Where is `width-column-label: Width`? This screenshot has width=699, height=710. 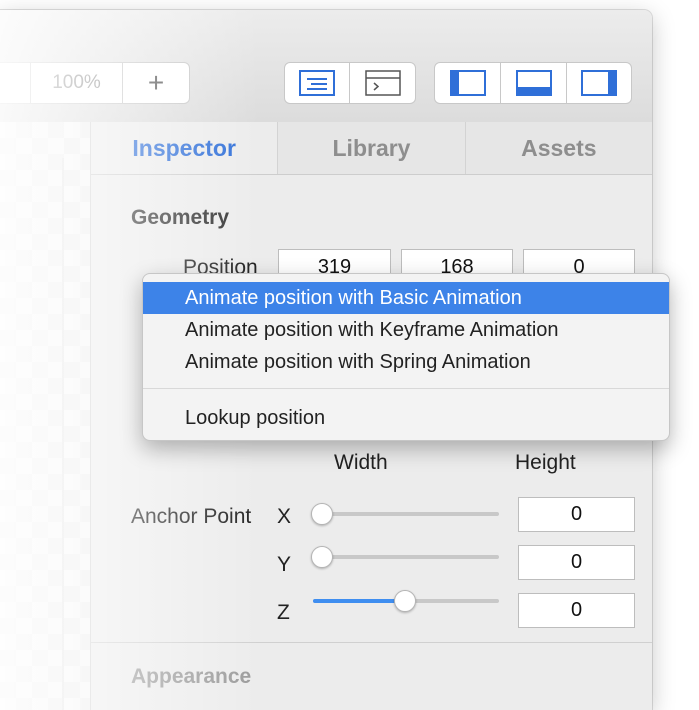 width-column-label: Width is located at coordinates (361, 462).